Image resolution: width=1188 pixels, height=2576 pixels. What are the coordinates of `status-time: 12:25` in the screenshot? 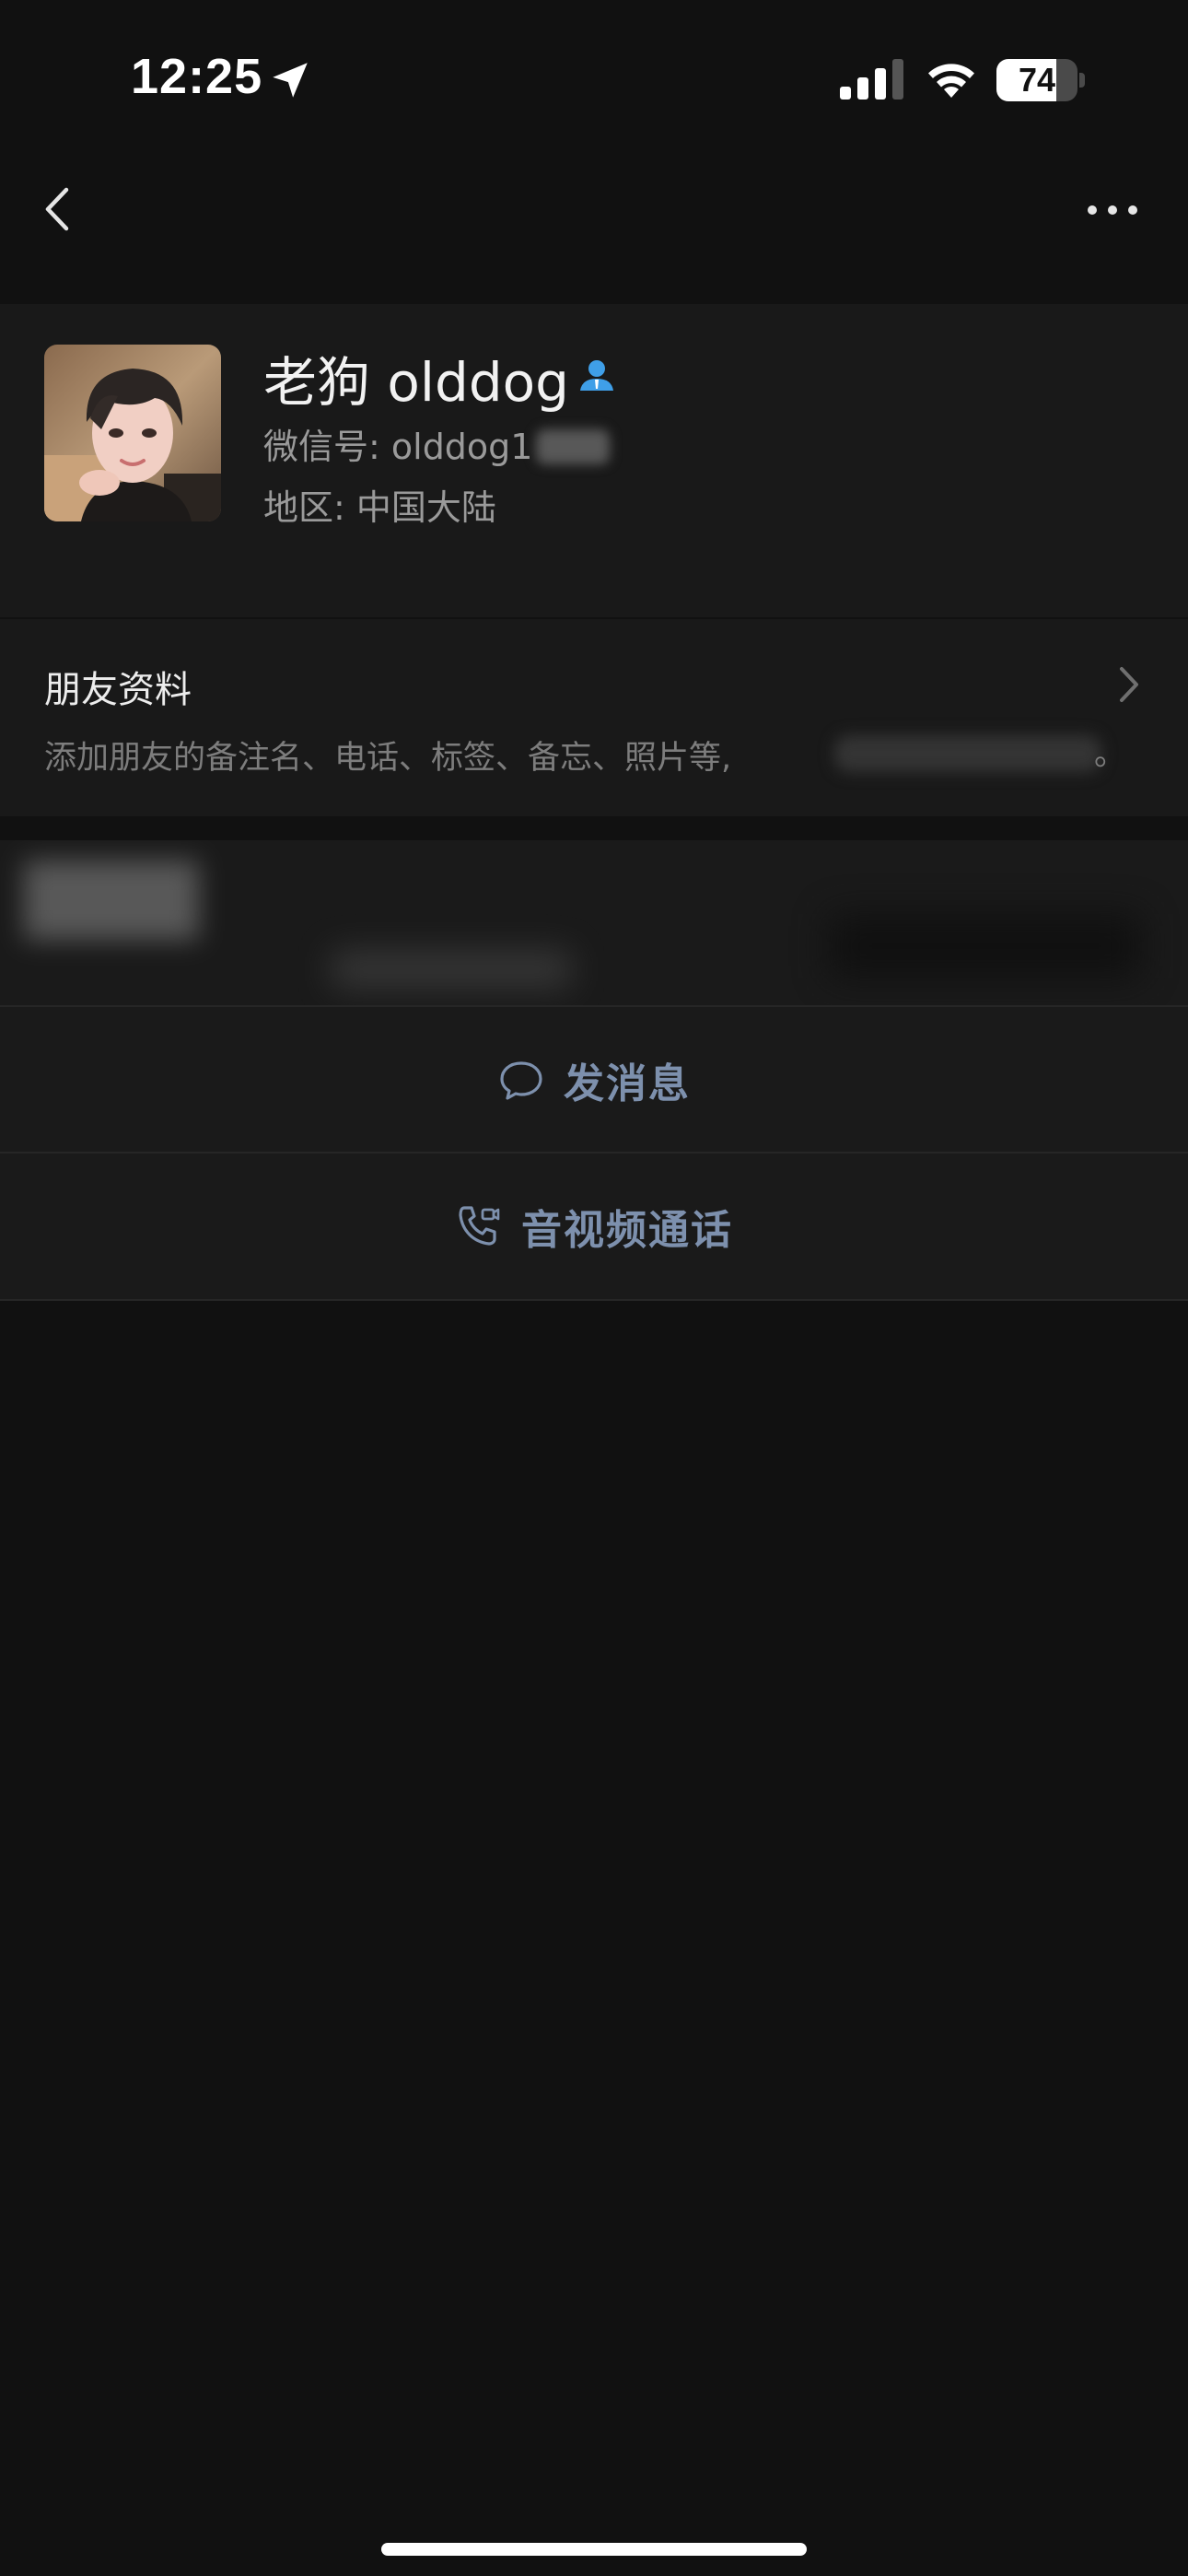 It's located at (197, 76).